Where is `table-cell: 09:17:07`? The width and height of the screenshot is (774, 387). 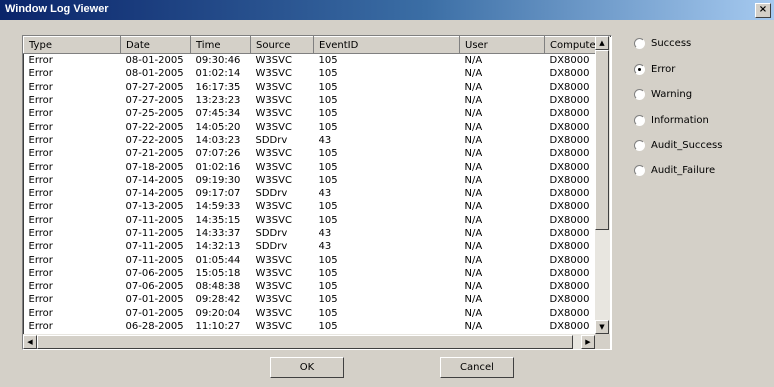 table-cell: 09:17:07 is located at coordinates (218, 194).